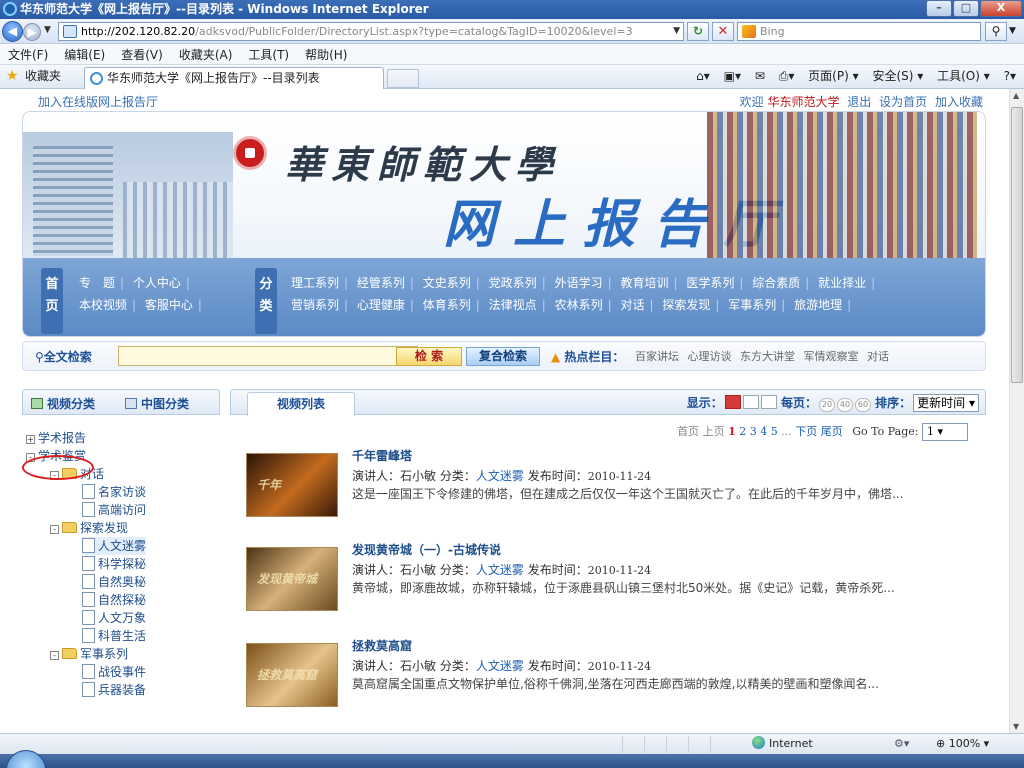  I want to click on nav-home-tag: 首页, so click(52, 301).